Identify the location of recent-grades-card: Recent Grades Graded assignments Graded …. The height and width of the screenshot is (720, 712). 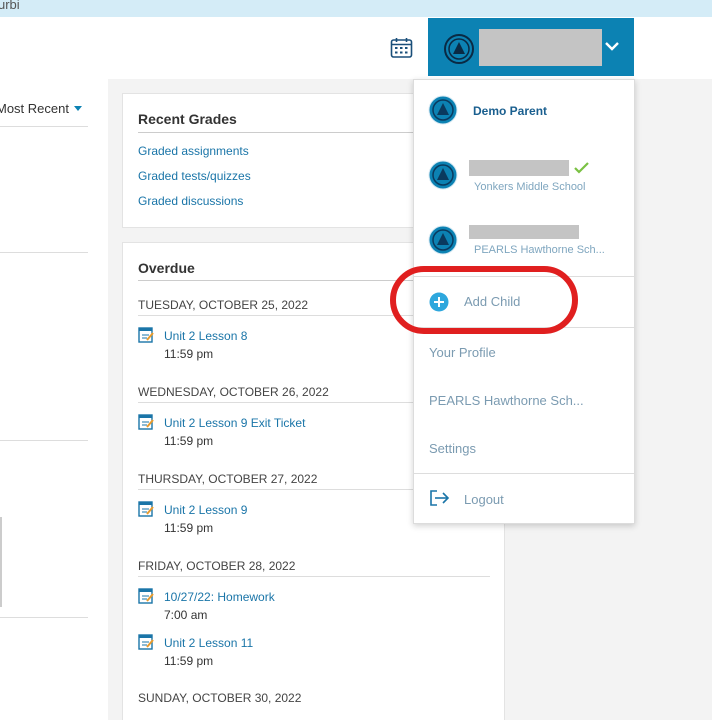
(275, 160).